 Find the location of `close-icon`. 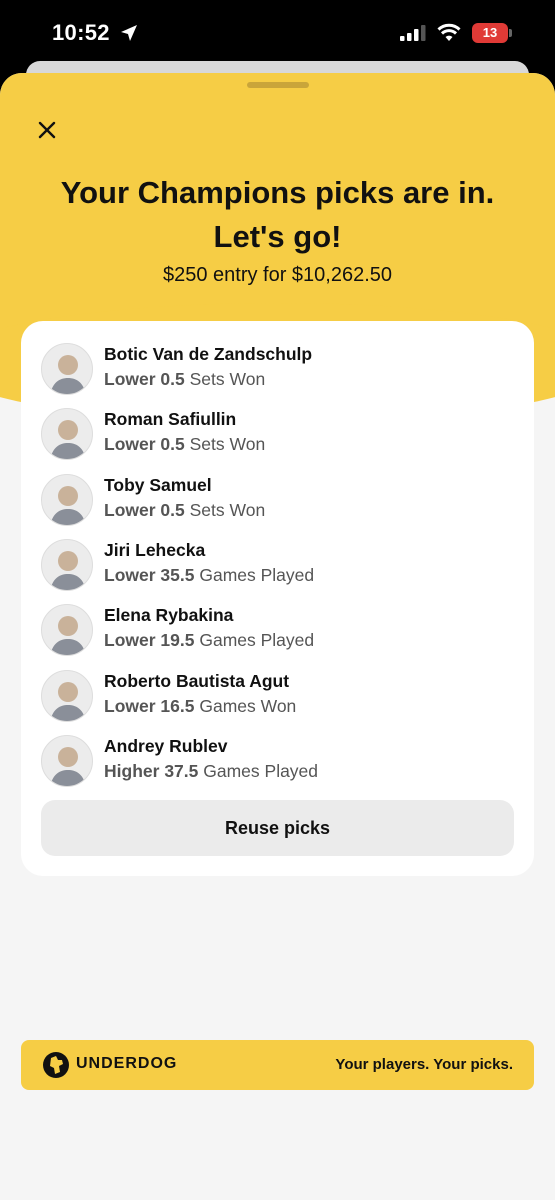

close-icon is located at coordinates (47, 130).